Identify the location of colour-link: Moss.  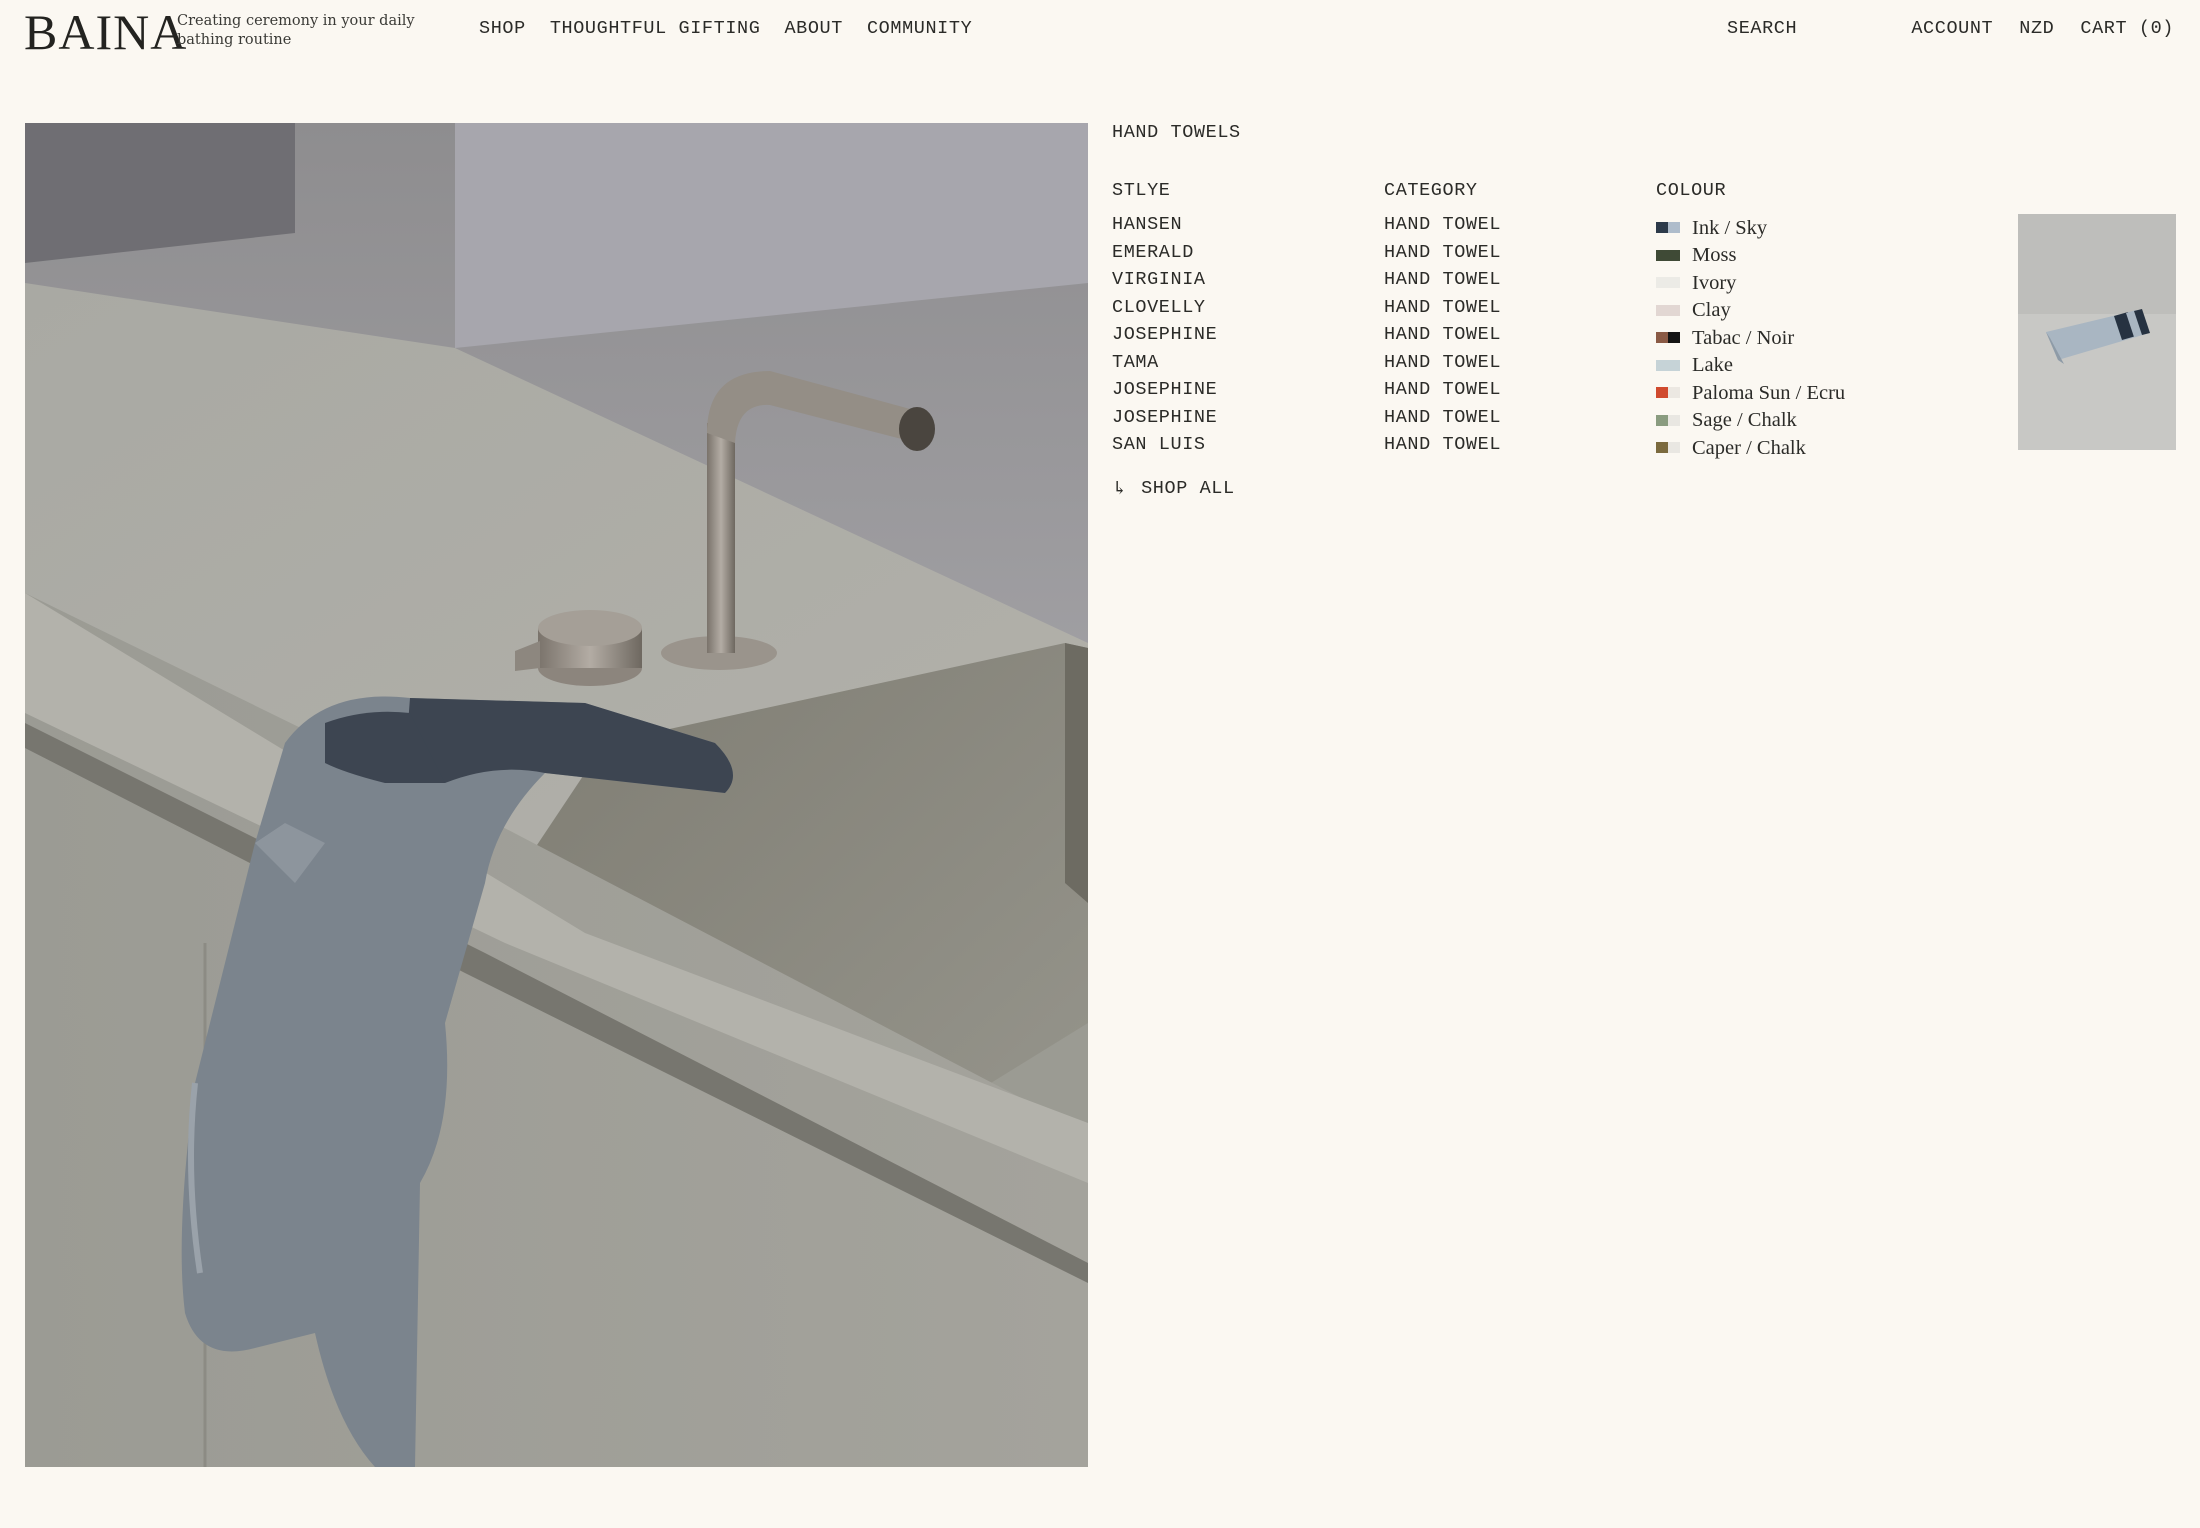
(1750, 256).